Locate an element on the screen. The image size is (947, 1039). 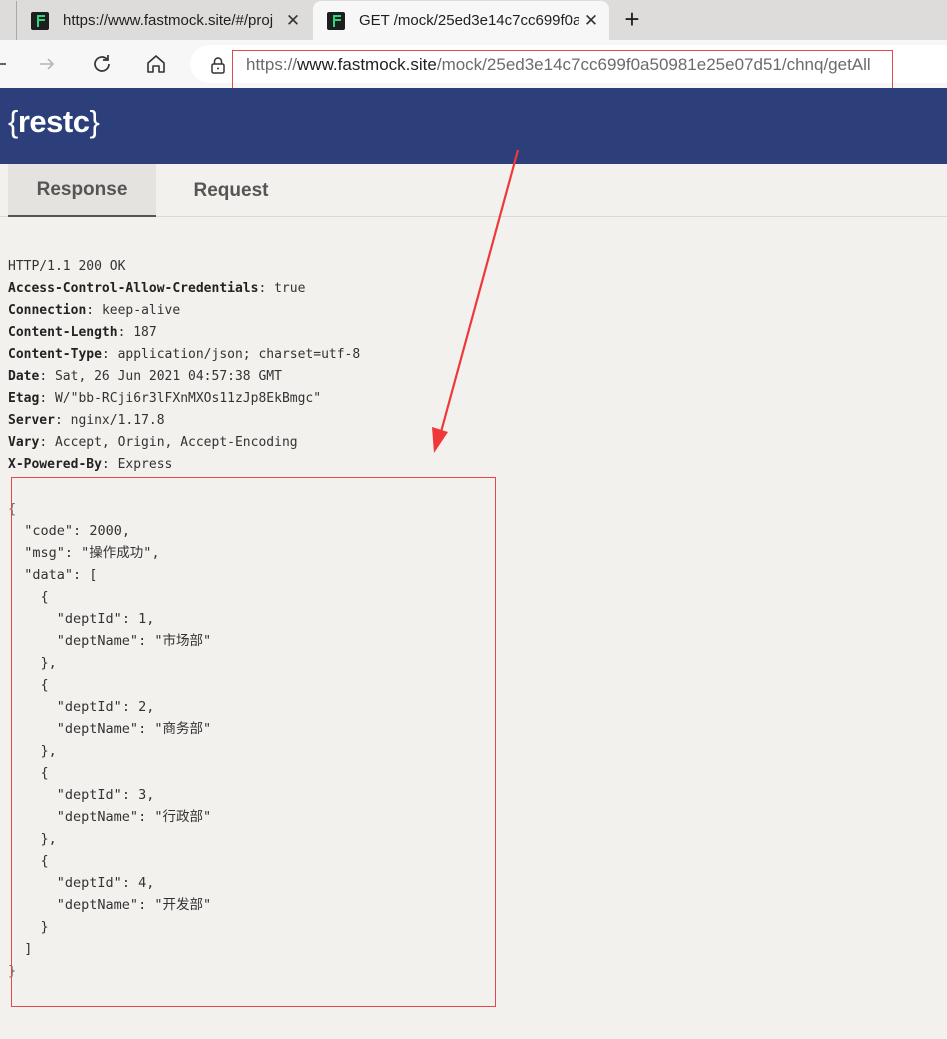
app-logo: {restc} is located at coordinates (54, 121).